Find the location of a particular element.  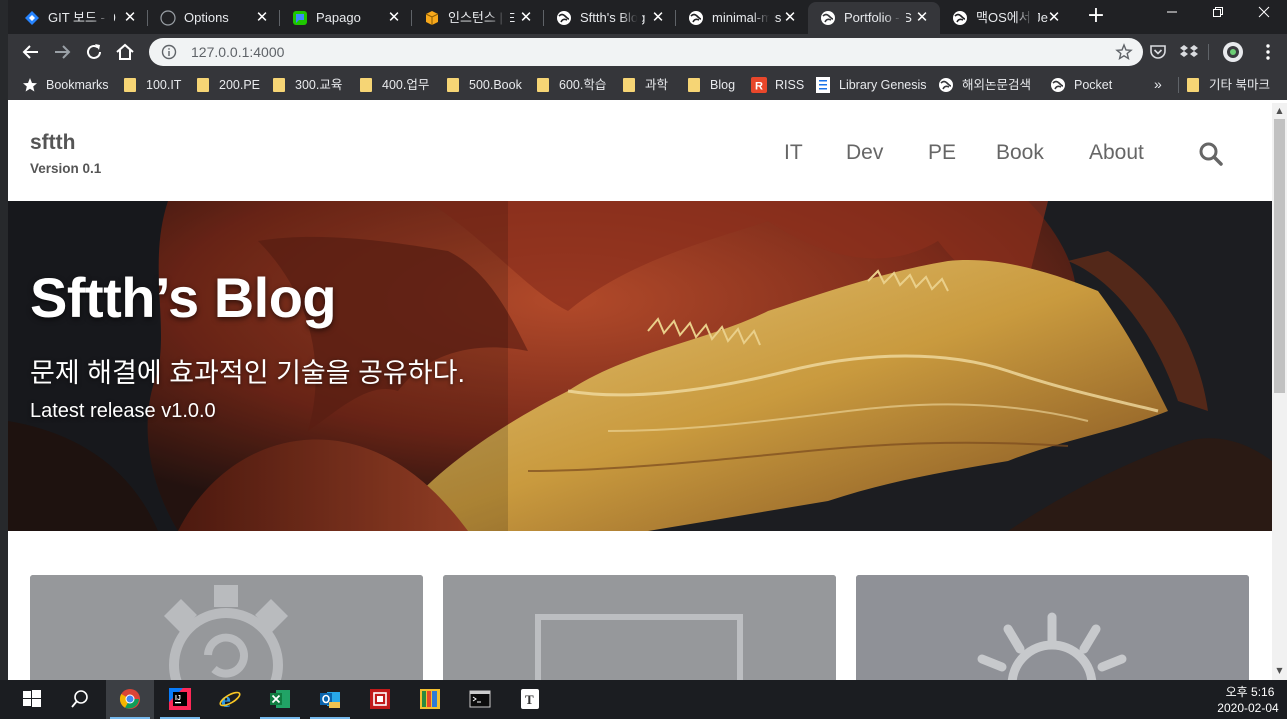

gear-icon is located at coordinates (226, 627).